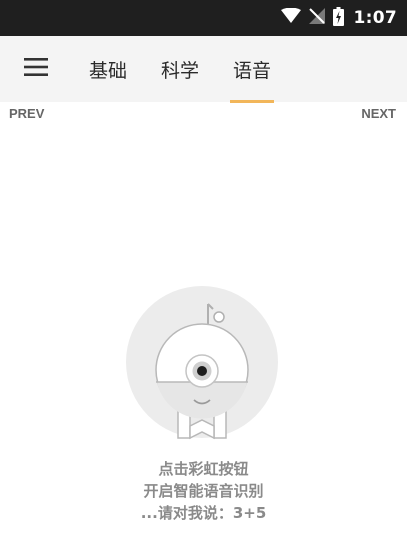  I want to click on prompt-line: 点击彩虹按钮, so click(203, 469).